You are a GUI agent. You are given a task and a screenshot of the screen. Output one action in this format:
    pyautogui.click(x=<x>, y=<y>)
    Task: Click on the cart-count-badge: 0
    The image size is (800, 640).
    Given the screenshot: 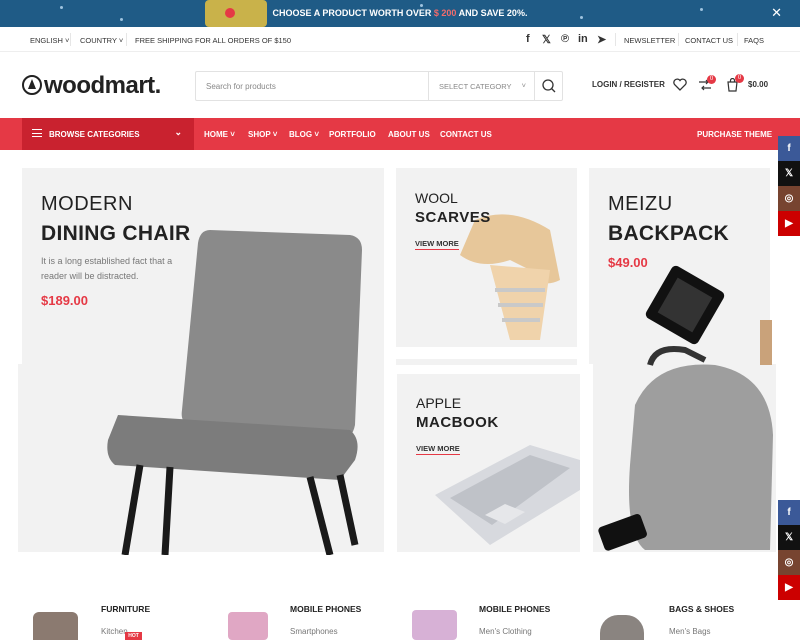 What is the action you would take?
    pyautogui.click(x=739, y=78)
    